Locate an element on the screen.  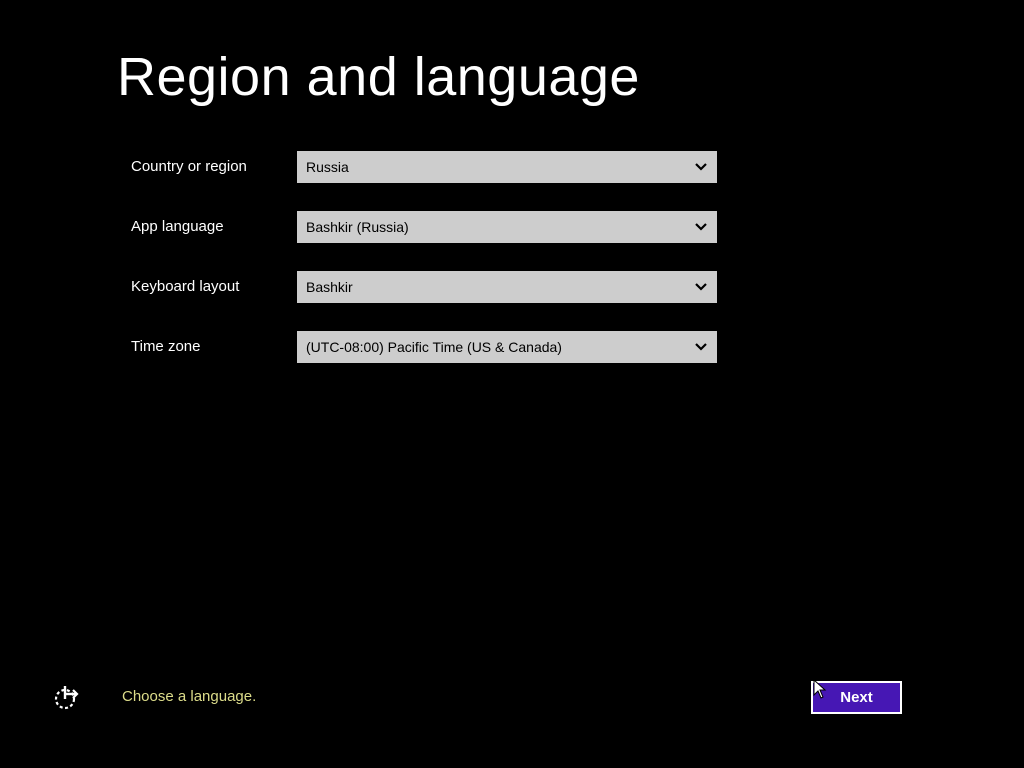
keyboard-layout-label: Keyboard layout is located at coordinates (185, 286).